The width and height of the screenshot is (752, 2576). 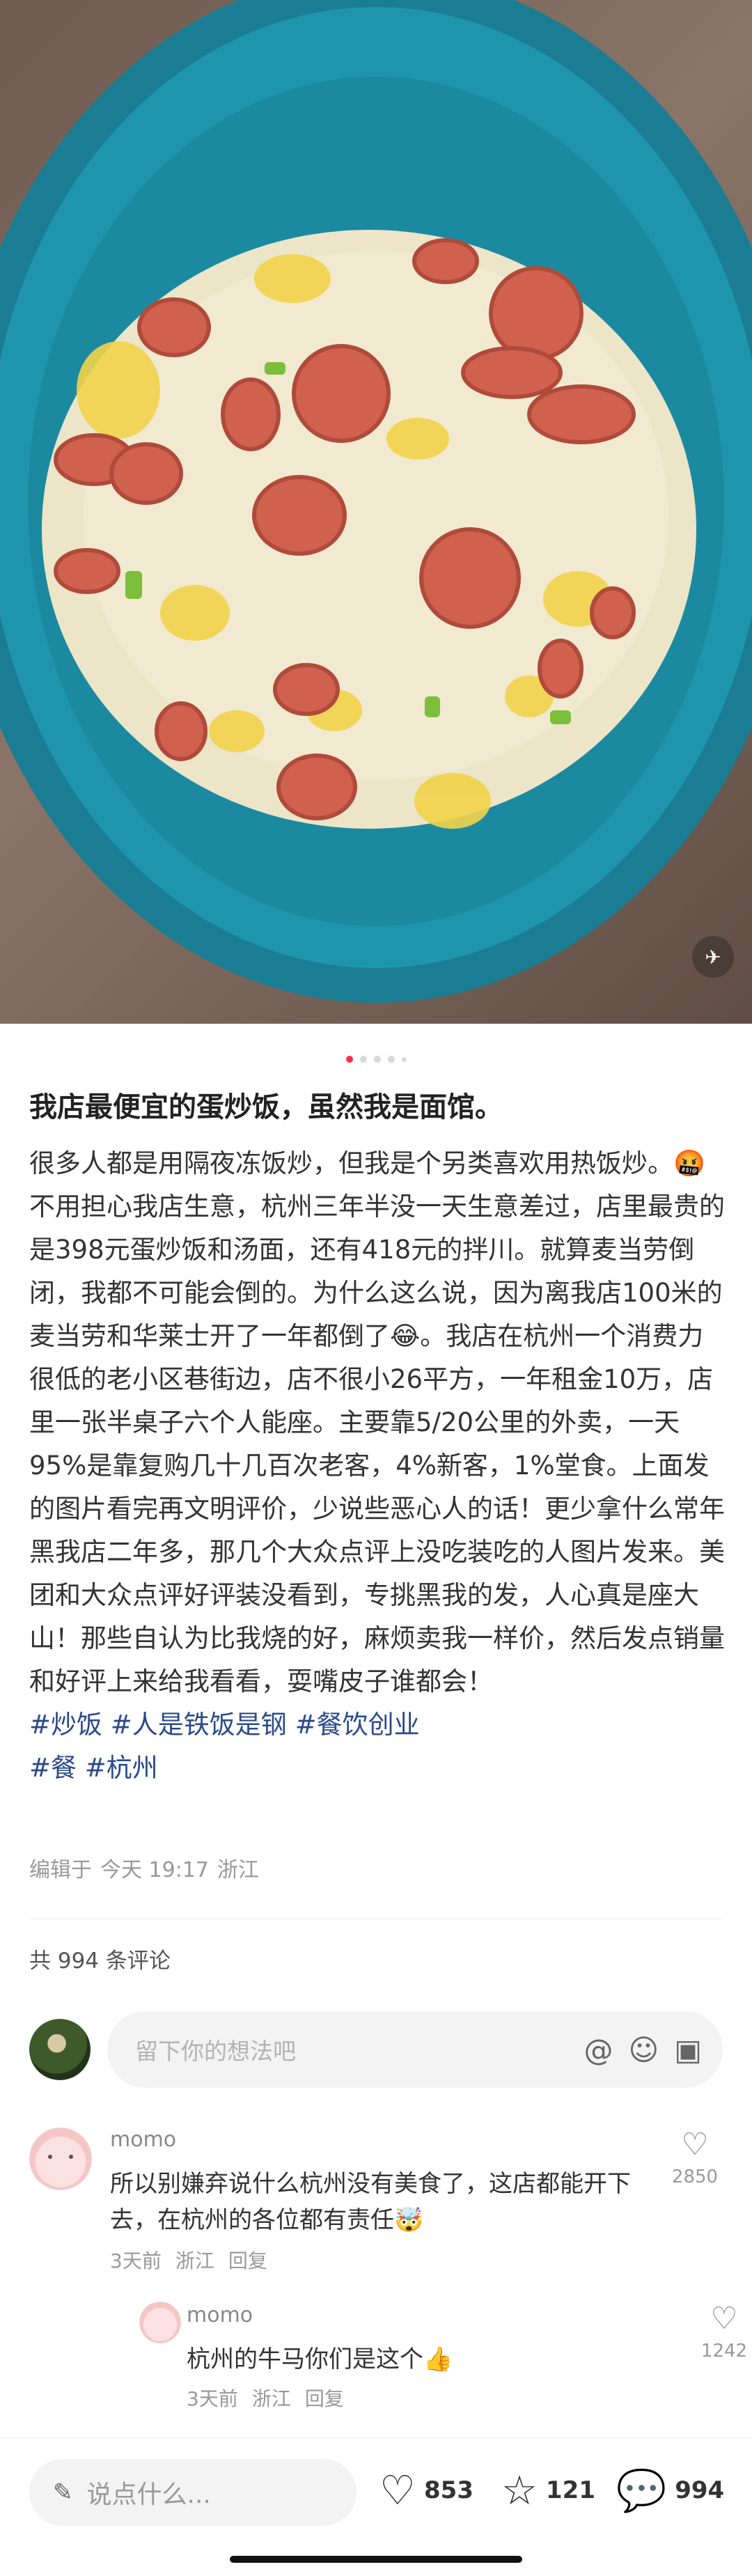 I want to click on comment-input-placeholder: 留下你的想法吧, so click(x=215, y=2052).